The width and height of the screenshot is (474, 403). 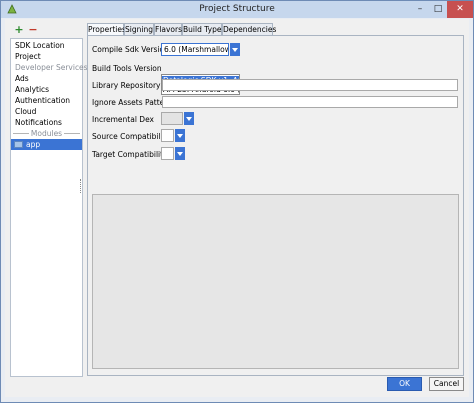 I want to click on sidebar-item-project: Project, so click(x=28, y=56).